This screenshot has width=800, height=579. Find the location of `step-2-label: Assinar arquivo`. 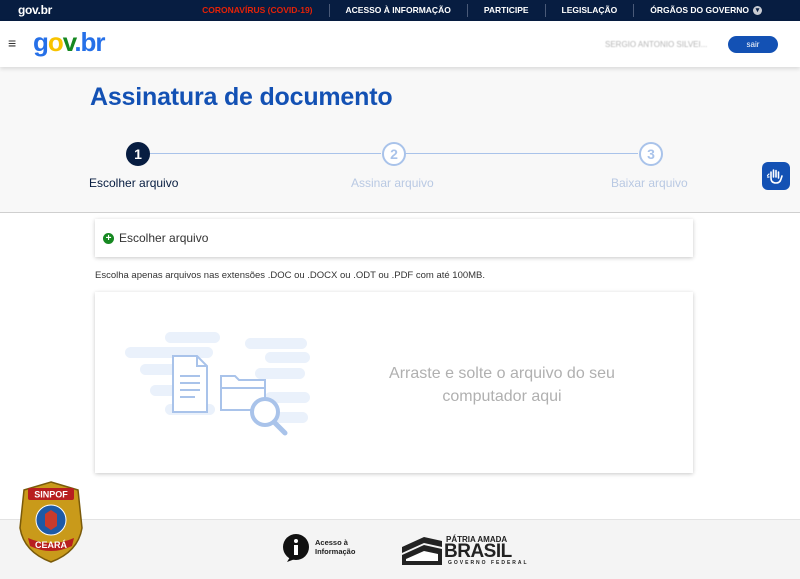

step-2-label: Assinar arquivo is located at coordinates (392, 183).